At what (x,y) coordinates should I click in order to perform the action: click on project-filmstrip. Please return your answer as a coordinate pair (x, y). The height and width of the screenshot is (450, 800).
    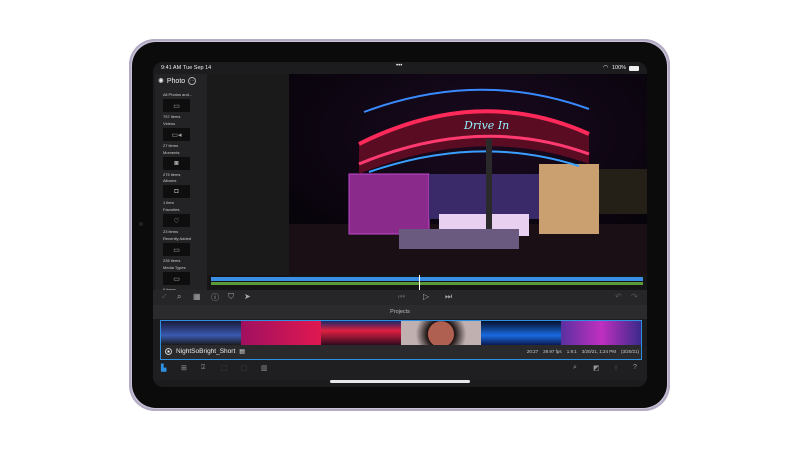
    Looking at the image, I should click on (401, 333).